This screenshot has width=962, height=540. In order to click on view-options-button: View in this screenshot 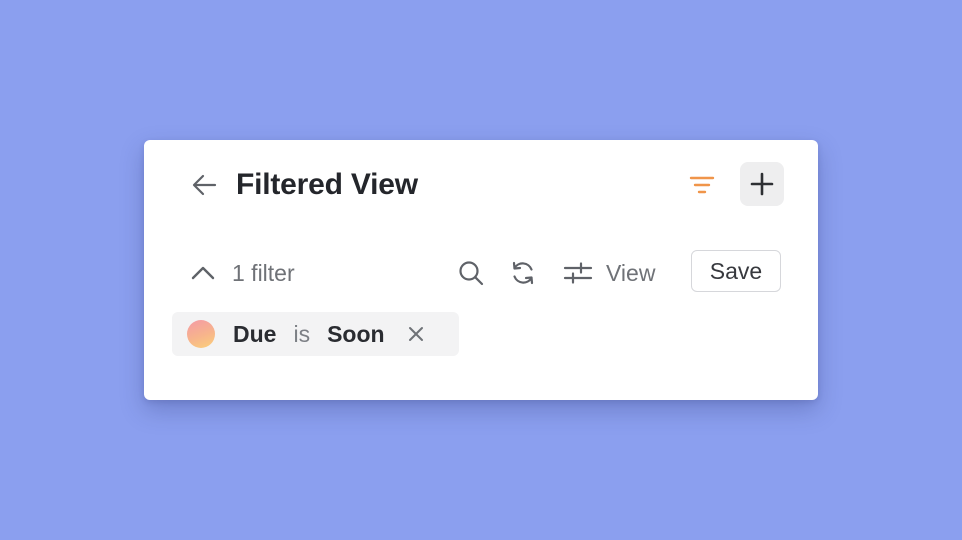, I will do `click(608, 273)`.